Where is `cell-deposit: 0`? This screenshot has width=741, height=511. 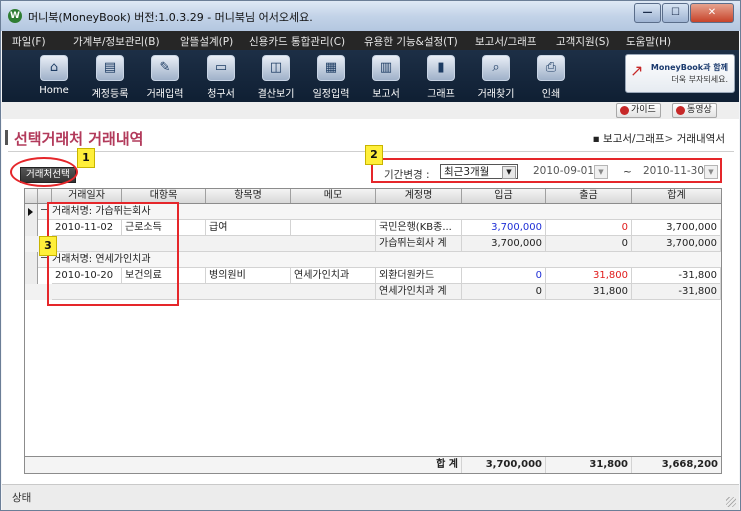
cell-deposit: 0 is located at coordinates (504, 276).